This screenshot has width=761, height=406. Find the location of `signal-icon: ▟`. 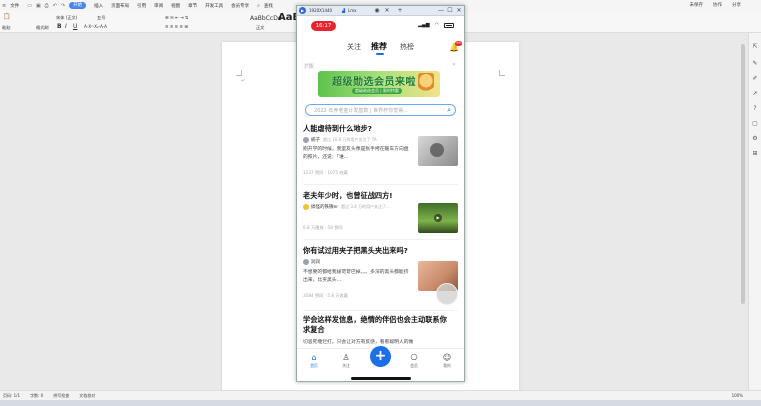

signal-icon: ▟ is located at coordinates (344, 10).